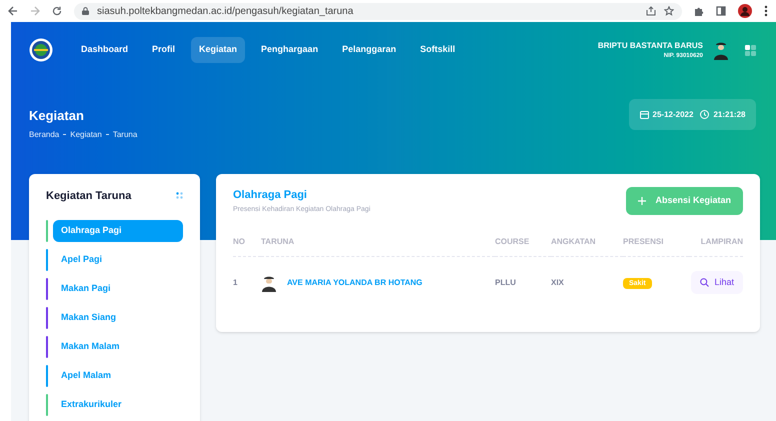 The width and height of the screenshot is (776, 421). What do you see at coordinates (438, 50) in the screenshot?
I see `nav-tab: Softskill` at bounding box center [438, 50].